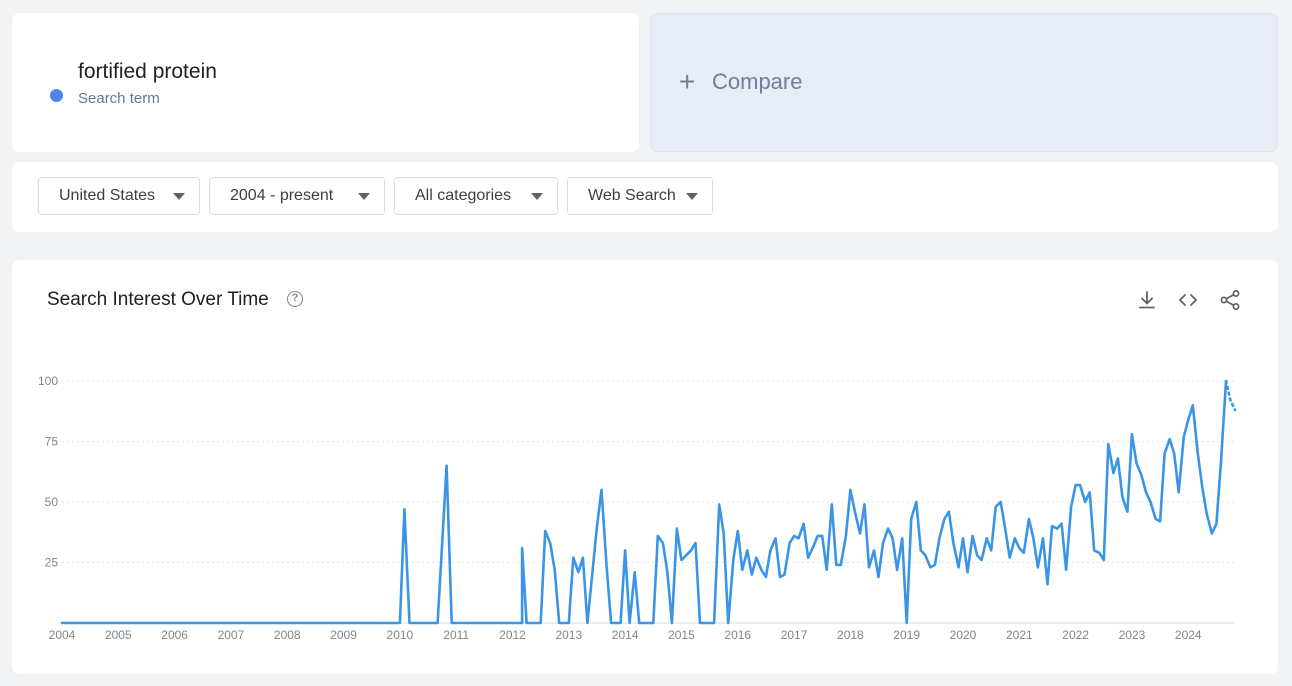 The image size is (1292, 686). Describe the element at coordinates (757, 81) in the screenshot. I see `compare-label: Compare` at that location.